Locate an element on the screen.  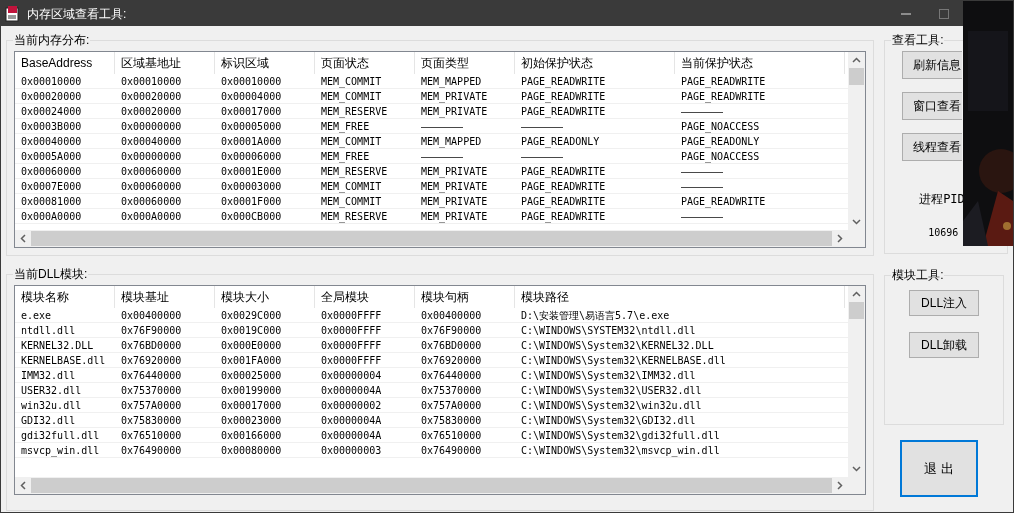
table-cell-text: C:\WINDOWS\System32\KERNELBASE.dll is located at coordinates (623, 360).